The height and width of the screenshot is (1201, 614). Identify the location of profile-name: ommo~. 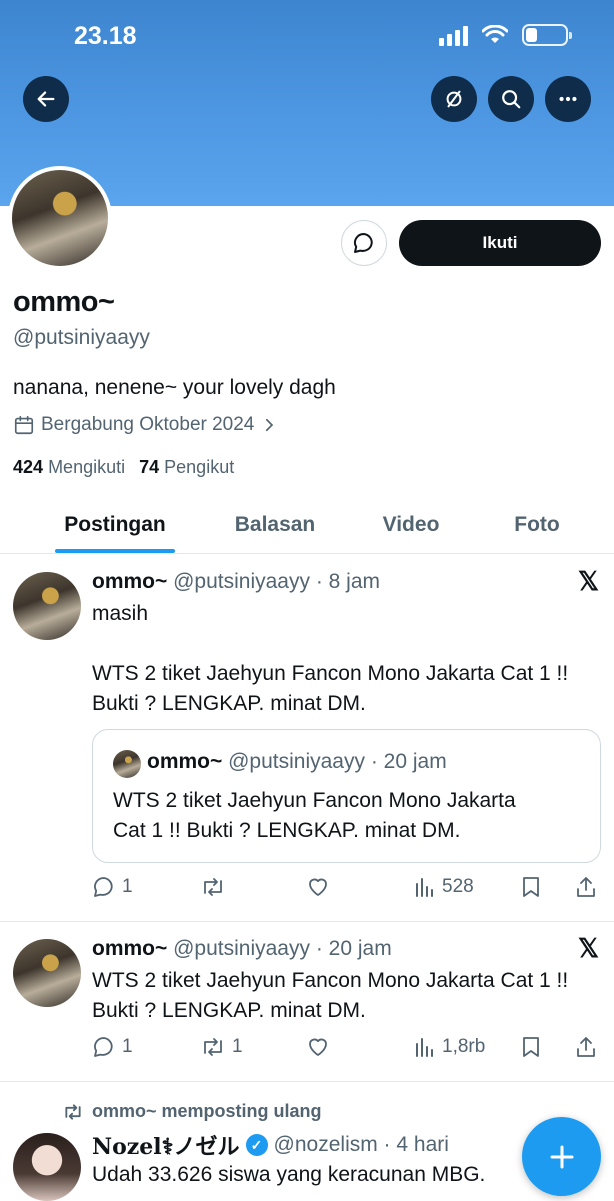
(64, 302).